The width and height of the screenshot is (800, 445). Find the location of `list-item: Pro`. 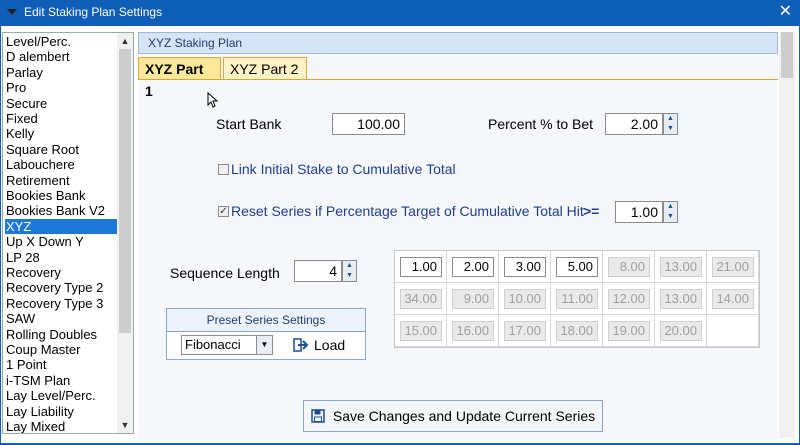

list-item: Pro is located at coordinates (61, 87).